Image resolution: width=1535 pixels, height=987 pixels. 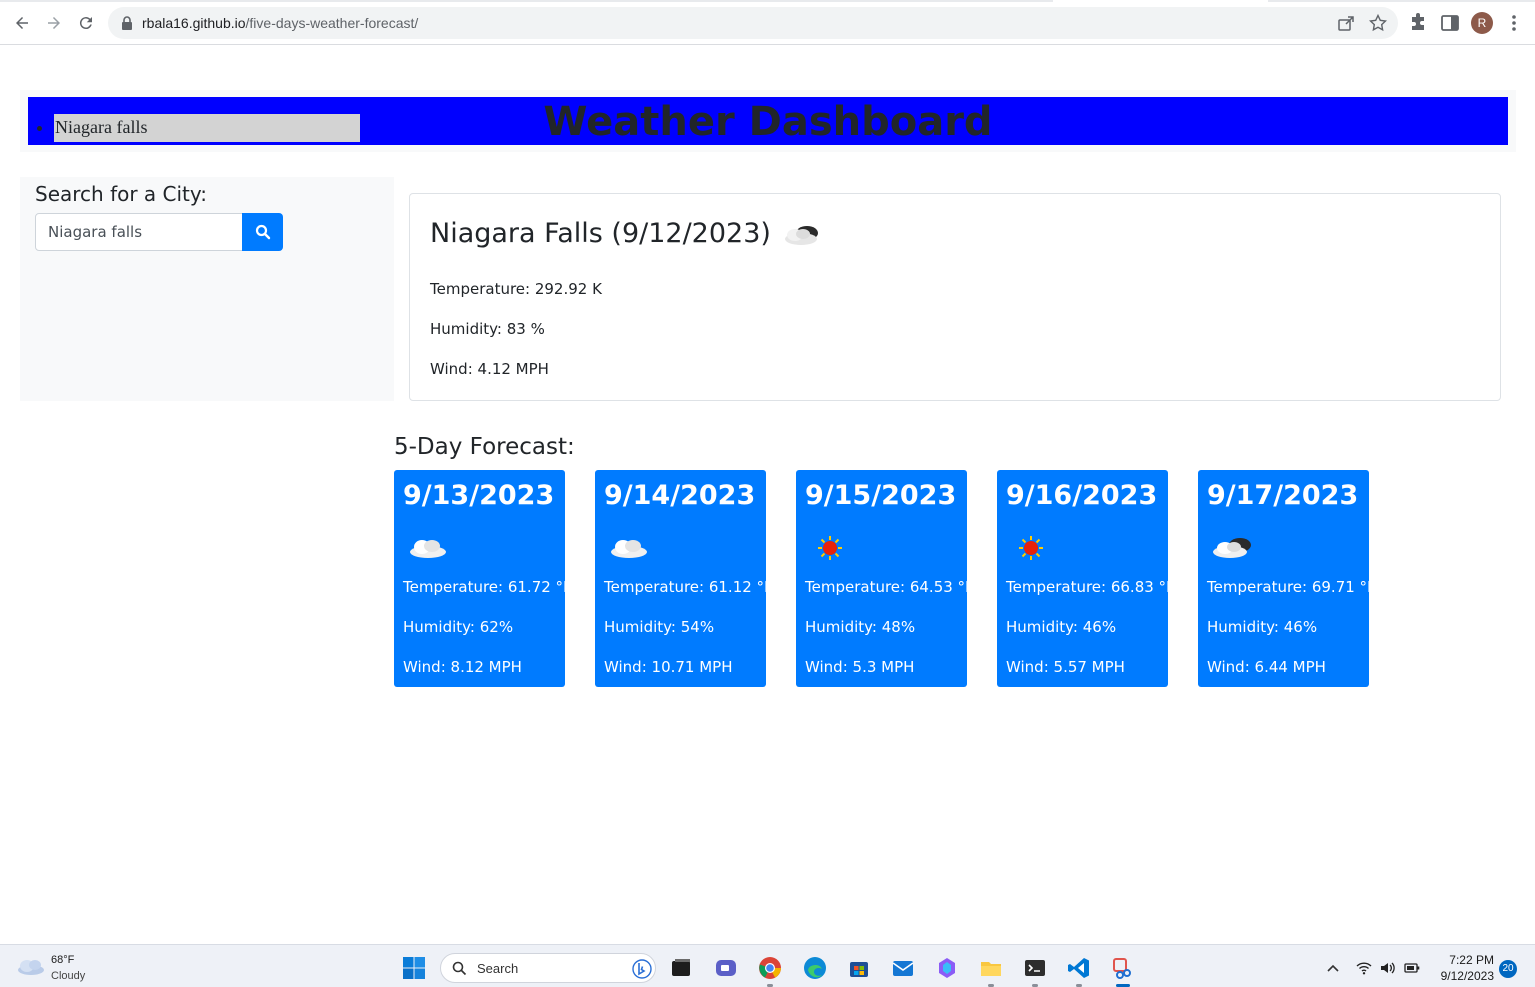 What do you see at coordinates (207, 128) in the screenshot?
I see `history-item: Niagara falls` at bounding box center [207, 128].